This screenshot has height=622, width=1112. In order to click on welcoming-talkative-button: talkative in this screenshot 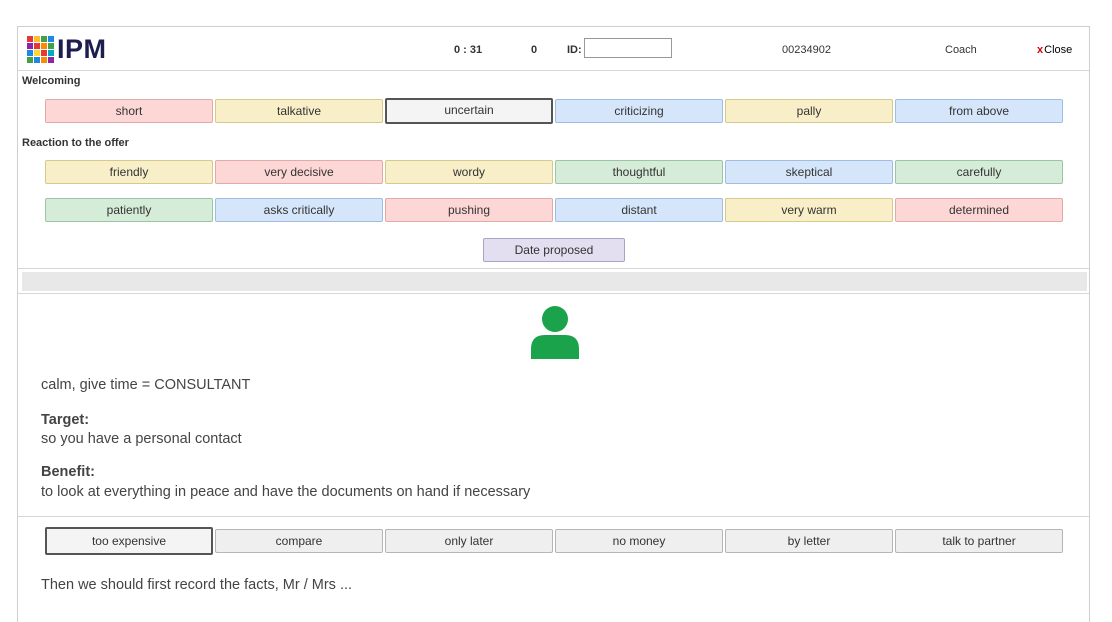, I will do `click(299, 111)`.